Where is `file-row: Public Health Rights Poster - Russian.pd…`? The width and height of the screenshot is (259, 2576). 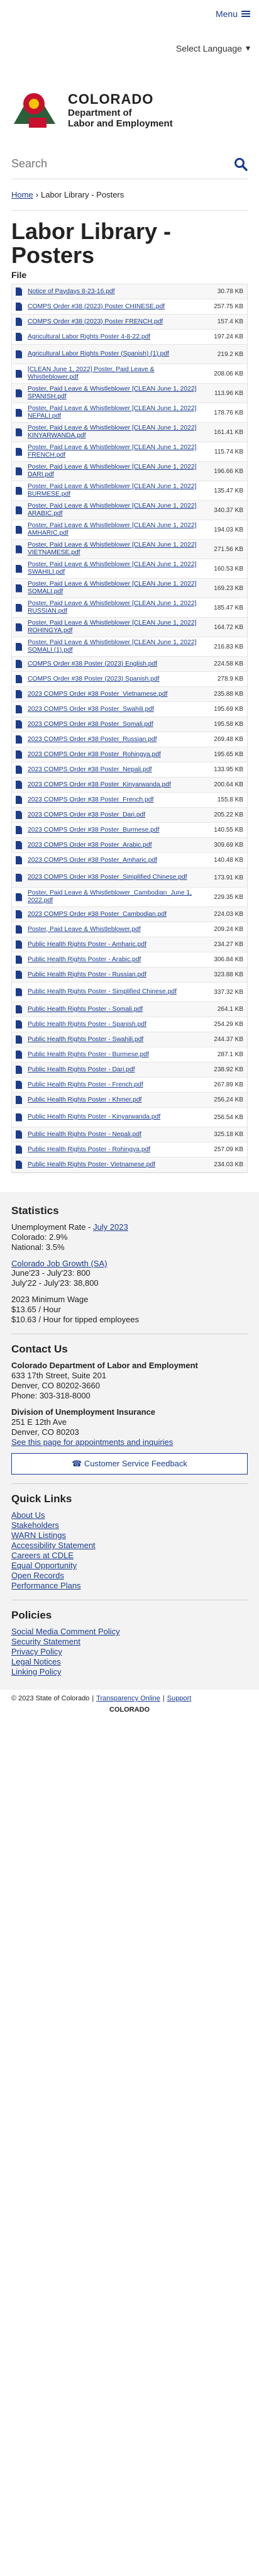 file-row: Public Health Rights Poster - Russian.pd… is located at coordinates (129, 975).